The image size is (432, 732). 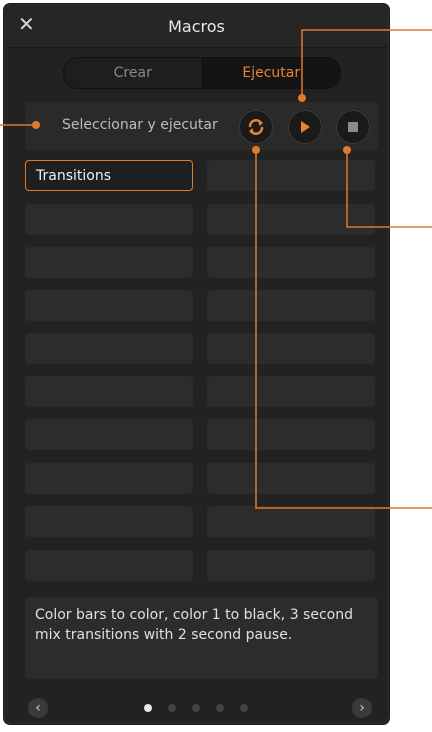 I want to click on stop-button, so click(x=353, y=127).